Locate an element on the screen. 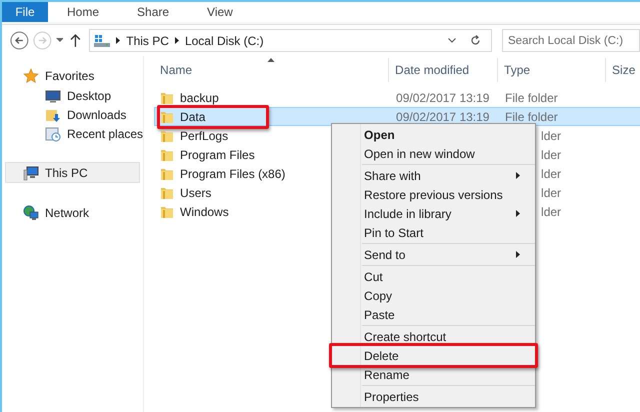 The height and width of the screenshot is (412, 640). chevron-down-icon is located at coordinates (452, 40).